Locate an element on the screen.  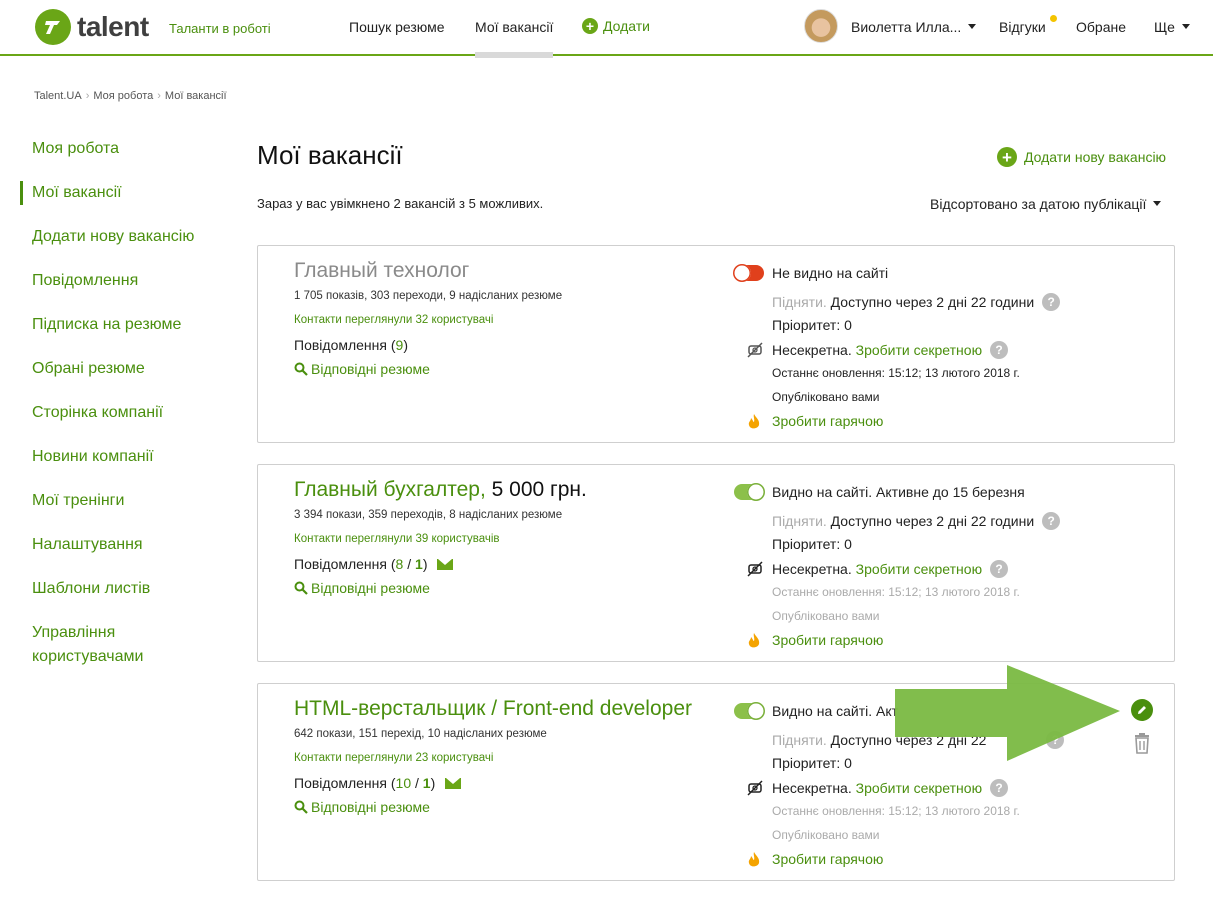
vacancy-contacts-viewed: Контакти переглянули 39 користувачів is located at coordinates (397, 539).